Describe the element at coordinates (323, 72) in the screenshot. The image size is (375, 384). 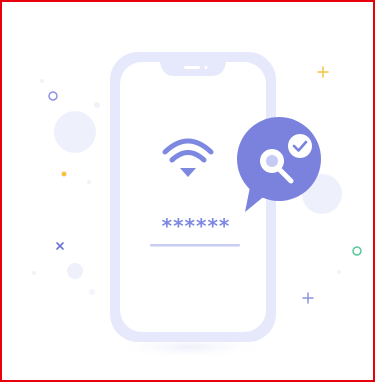
I see `sparkle-plus-yellow` at that location.